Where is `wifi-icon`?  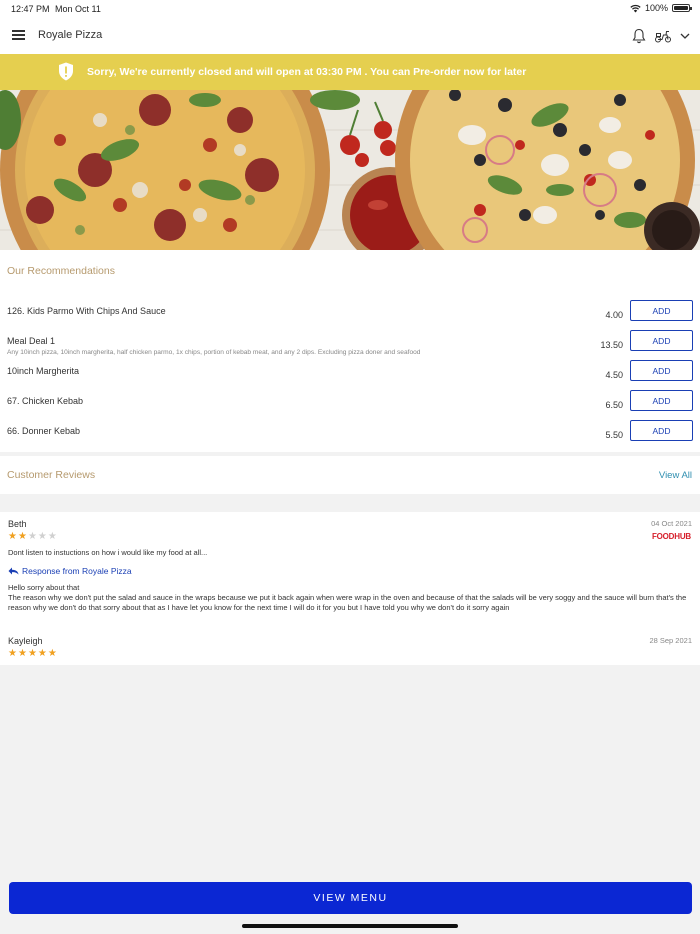
wifi-icon is located at coordinates (635, 8).